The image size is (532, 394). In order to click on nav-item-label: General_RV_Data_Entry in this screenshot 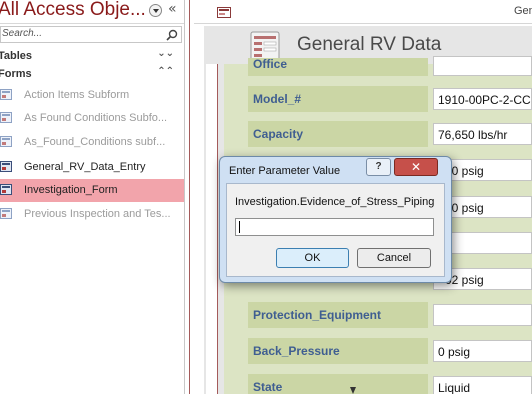, I will do `click(85, 167)`.